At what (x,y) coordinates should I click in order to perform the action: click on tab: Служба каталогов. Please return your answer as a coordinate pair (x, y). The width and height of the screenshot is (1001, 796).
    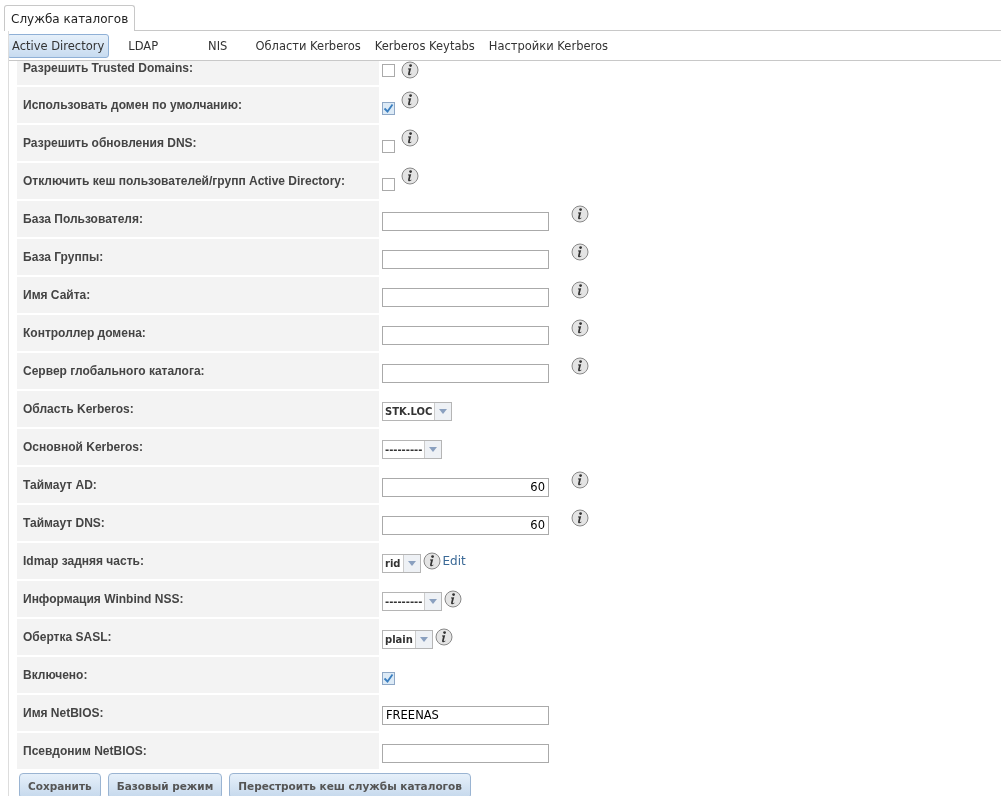
    Looking at the image, I should click on (70, 18).